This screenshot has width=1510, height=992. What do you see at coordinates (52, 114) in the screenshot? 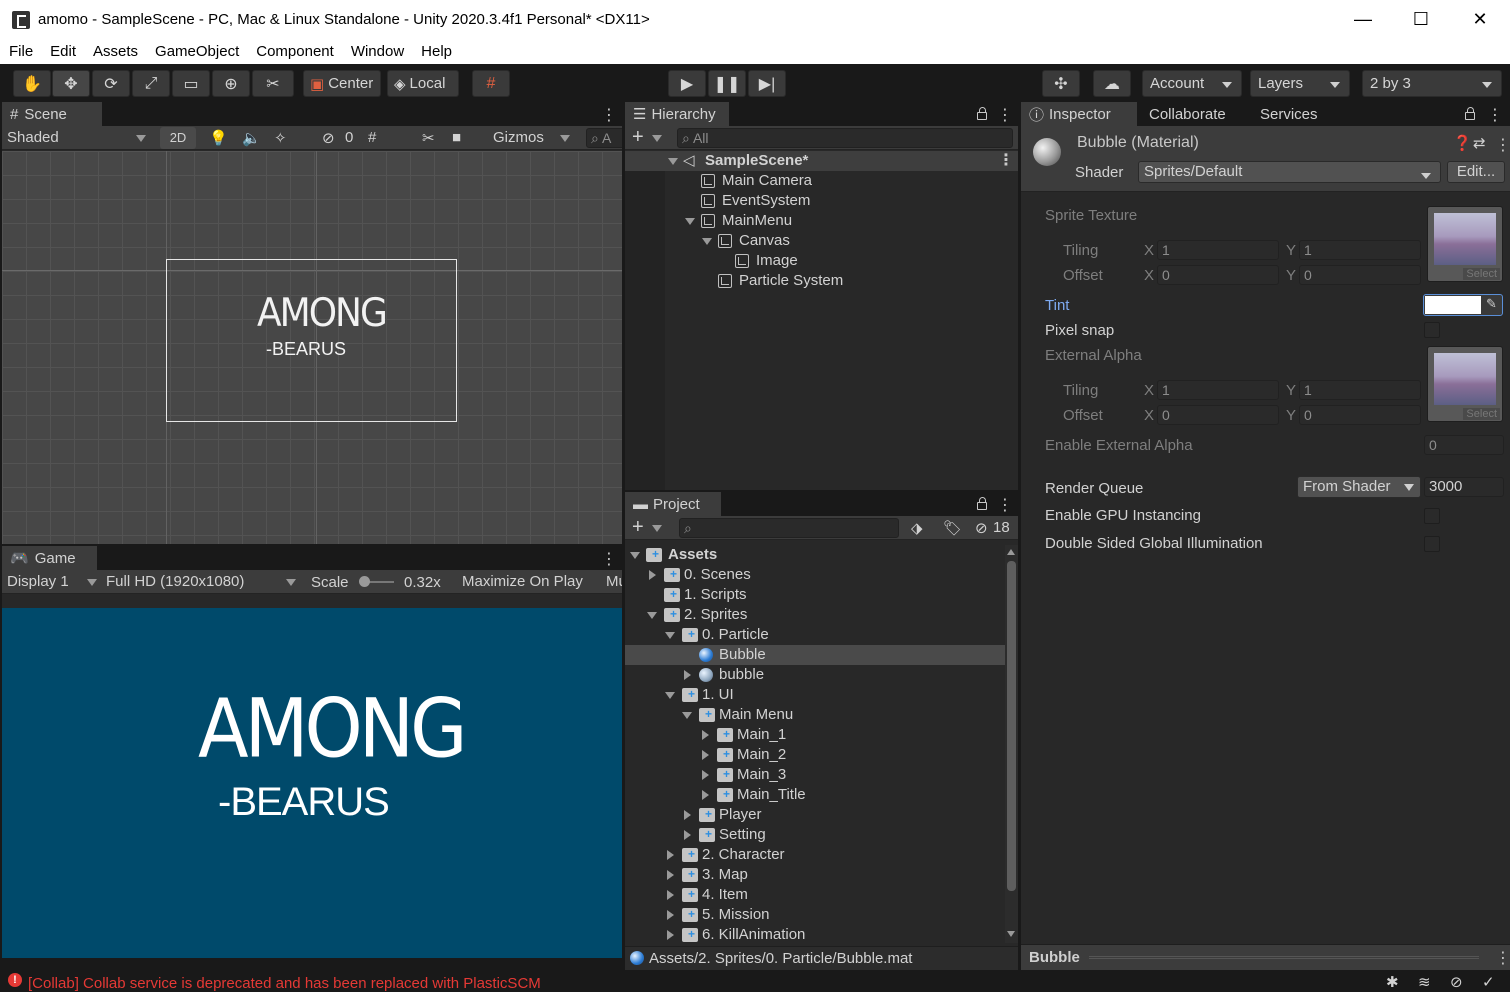
I see `tab-scene: # Scene` at bounding box center [52, 114].